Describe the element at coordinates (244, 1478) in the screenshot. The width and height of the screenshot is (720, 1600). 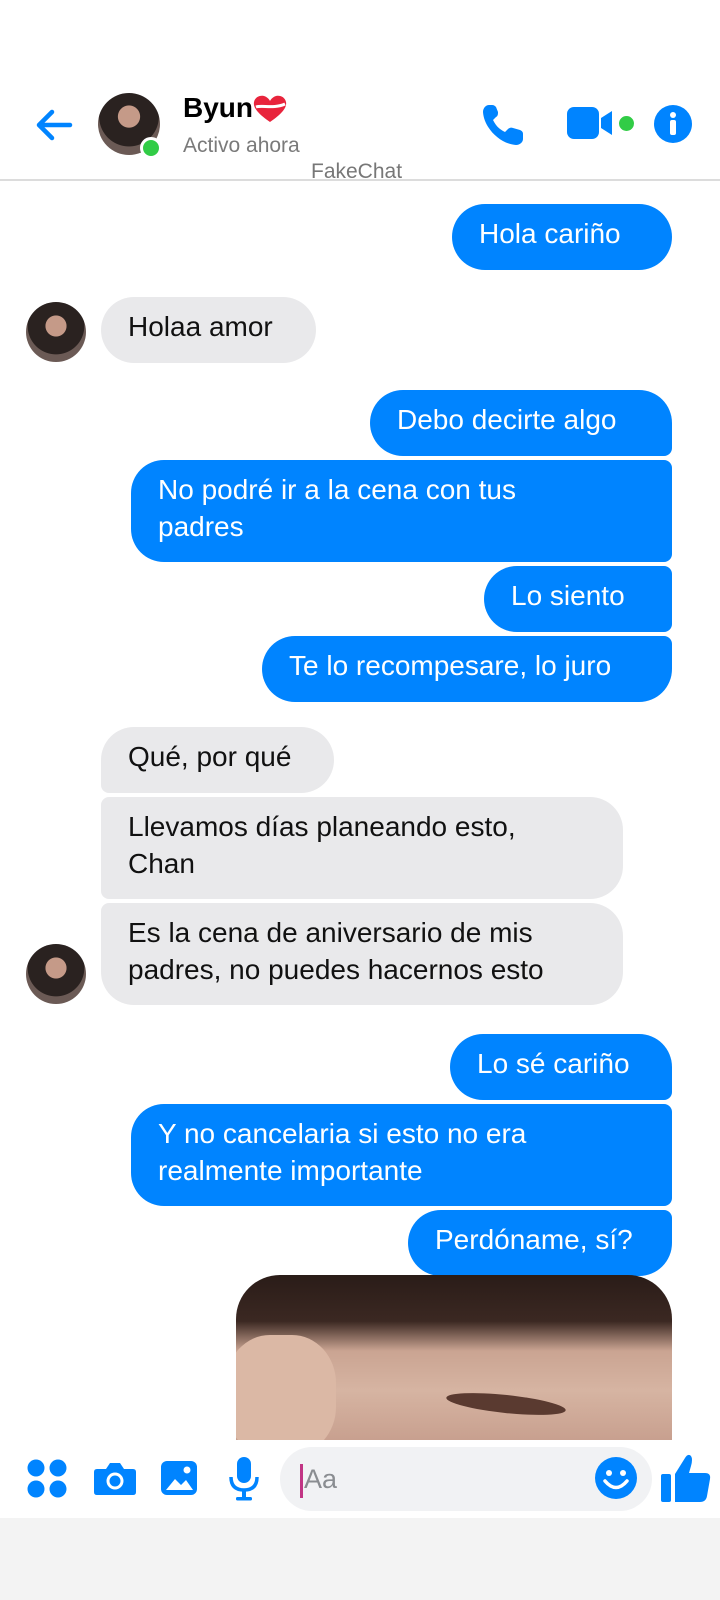
I see `microphone-icon` at that location.